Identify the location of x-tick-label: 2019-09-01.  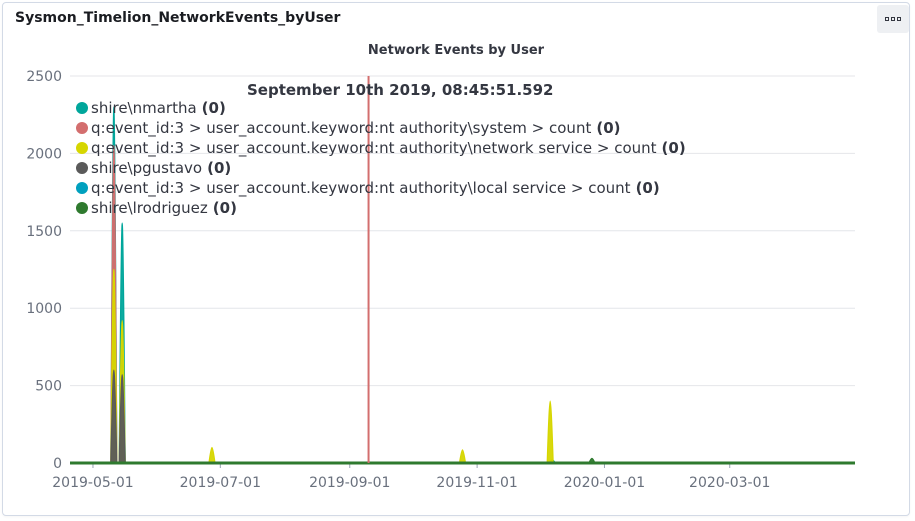
(349, 483).